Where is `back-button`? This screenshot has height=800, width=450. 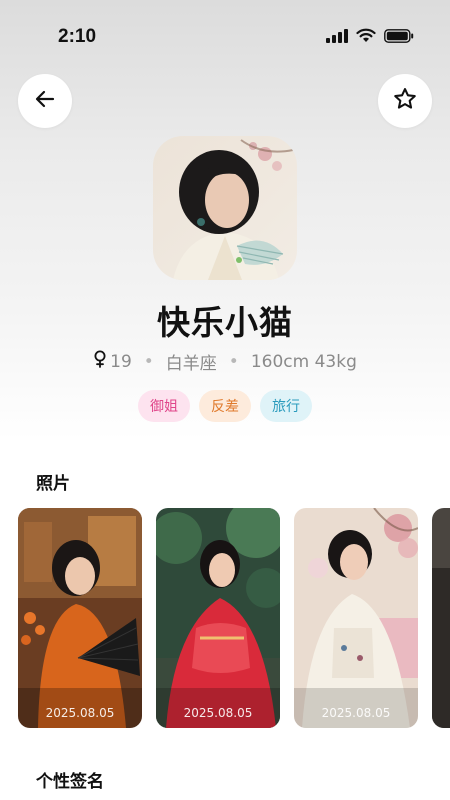 back-button is located at coordinates (45, 101).